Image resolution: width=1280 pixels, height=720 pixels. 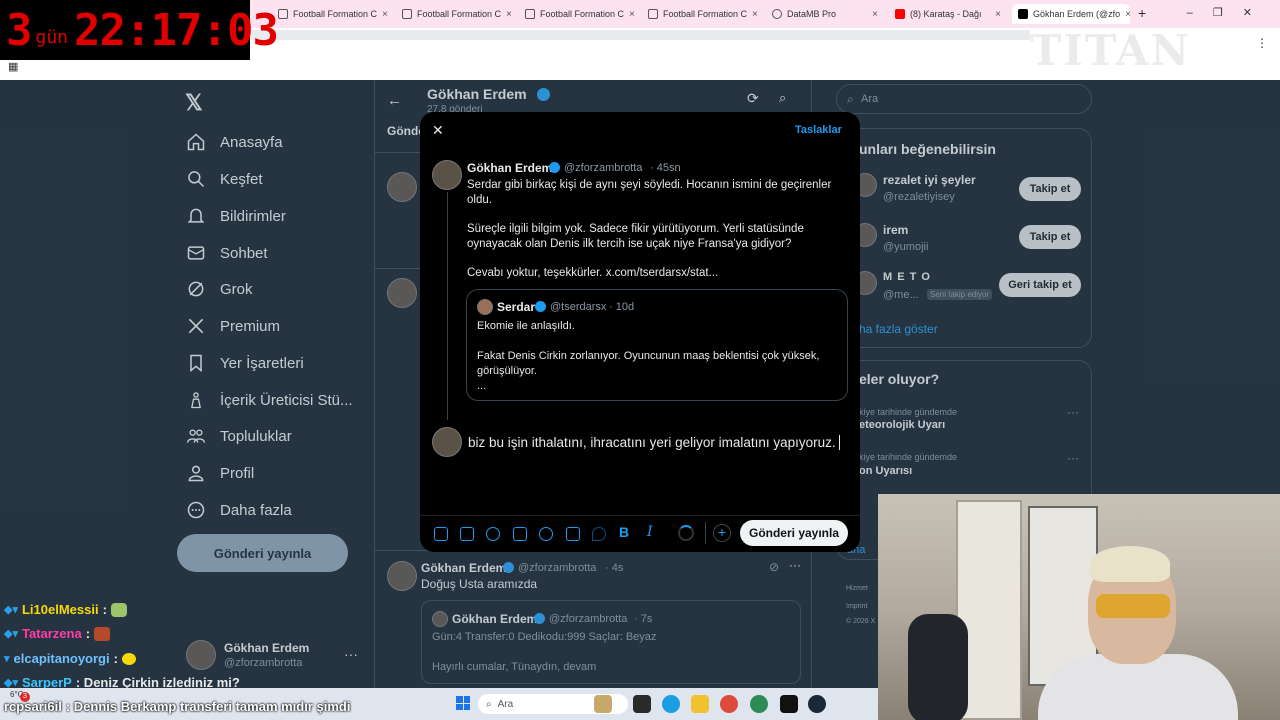 What do you see at coordinates (489, 704) in the screenshot?
I see `search-icon: ⌕` at bounding box center [489, 704].